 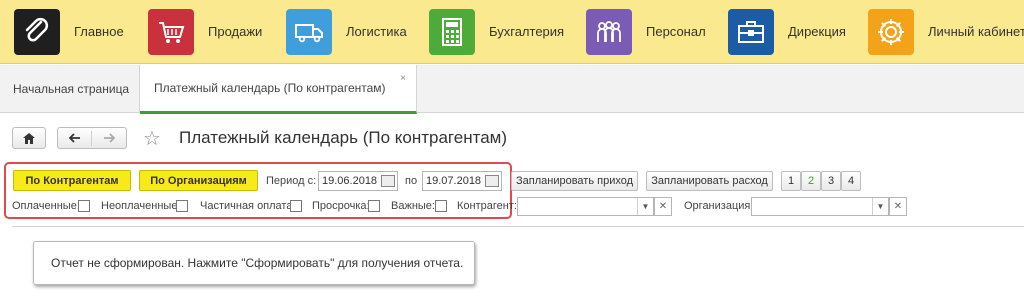 I want to click on date-value: 19.07.2018, so click(x=454, y=181).